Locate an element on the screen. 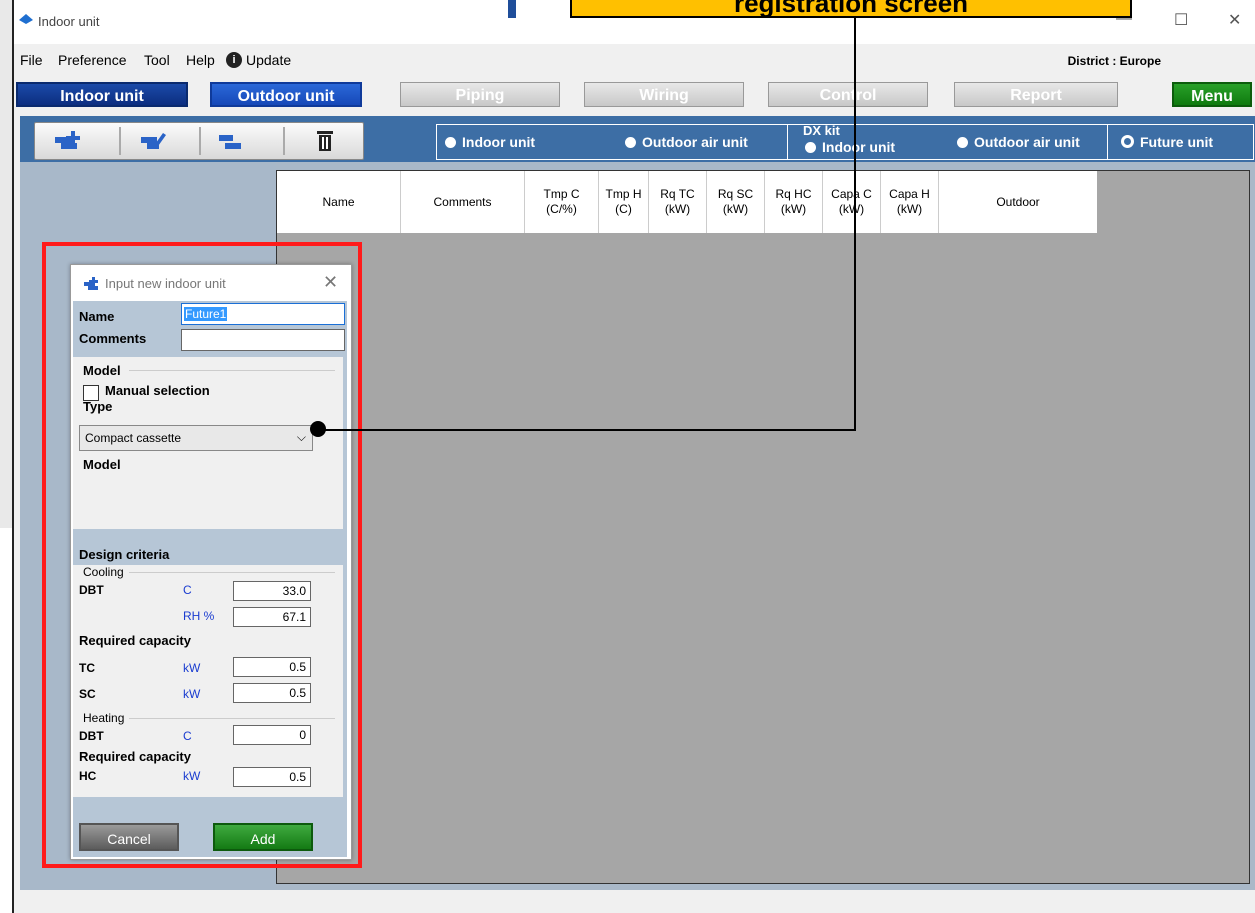 Image resolution: width=1255 pixels, height=913 pixels. nav-menu: Menu is located at coordinates (1212, 94).